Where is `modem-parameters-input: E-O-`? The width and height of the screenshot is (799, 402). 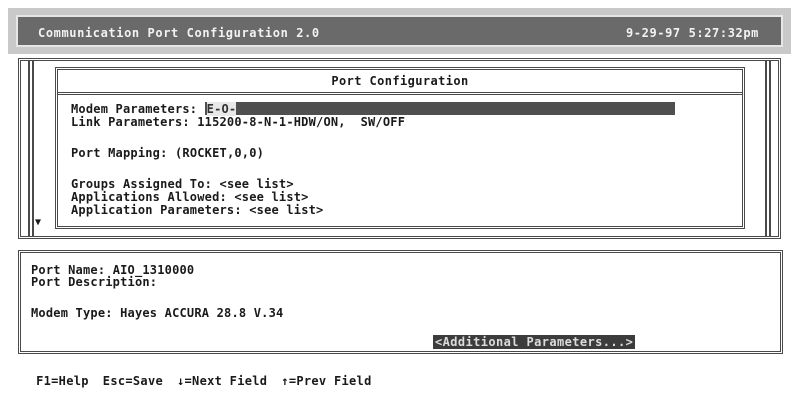
modem-parameters-input: E-O- is located at coordinates (439, 109).